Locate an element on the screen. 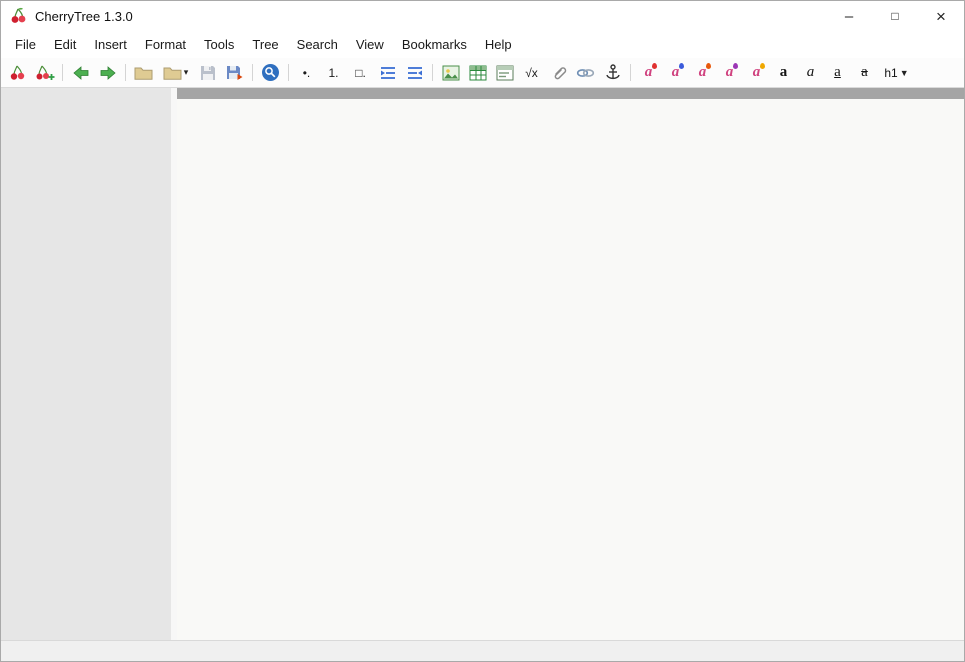 The width and height of the screenshot is (965, 662). maximize-icon: □ is located at coordinates (895, 16).